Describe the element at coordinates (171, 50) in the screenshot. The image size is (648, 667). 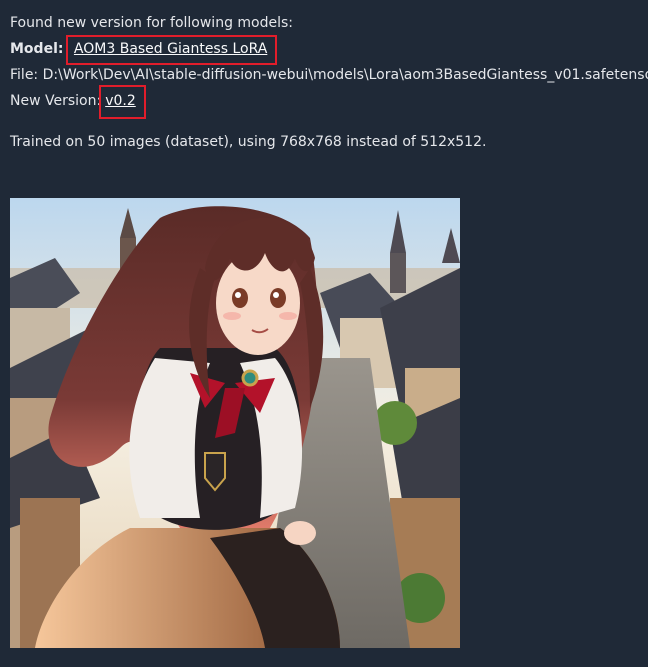
I see `model-link: AOM3 Based Giantess LoRA` at that location.